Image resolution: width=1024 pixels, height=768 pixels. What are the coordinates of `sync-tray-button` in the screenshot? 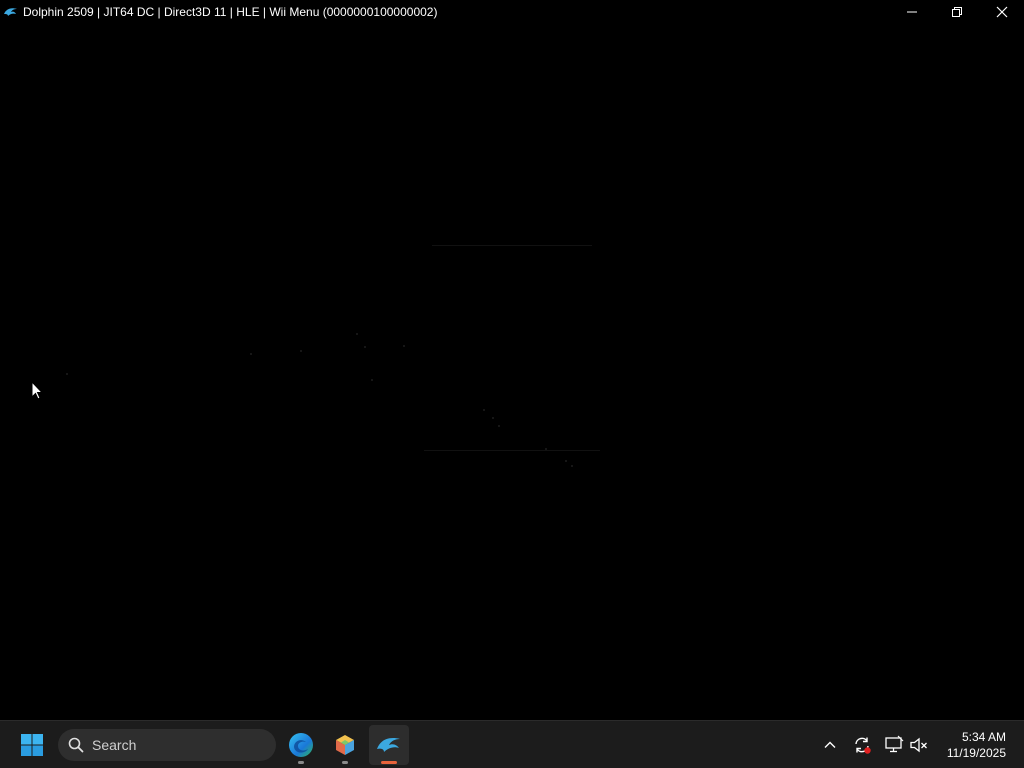 It's located at (862, 745).